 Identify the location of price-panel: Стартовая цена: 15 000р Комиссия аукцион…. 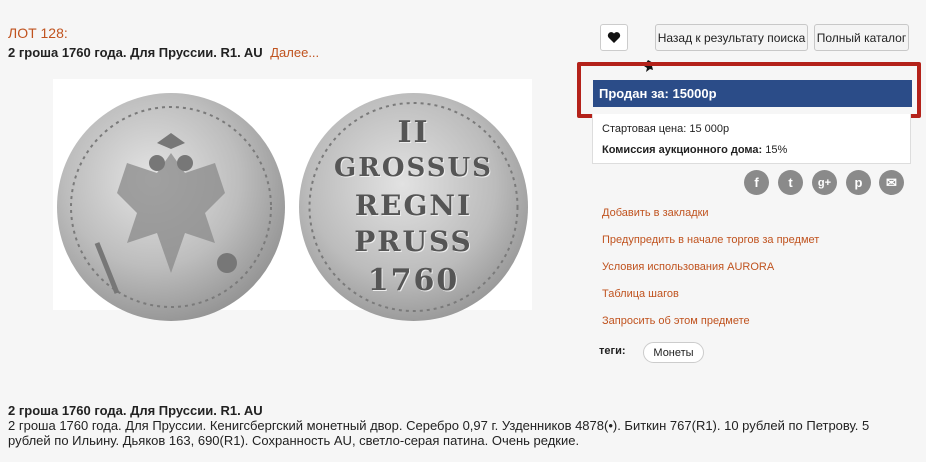
(751, 139).